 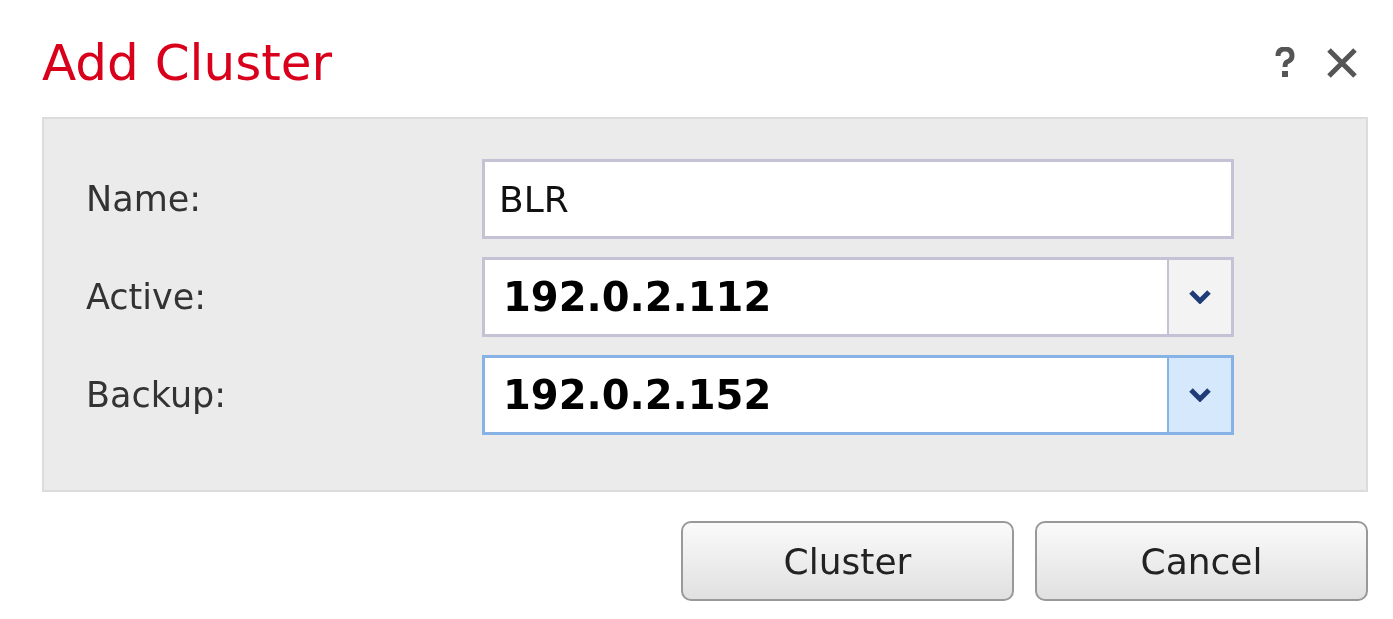 What do you see at coordinates (187, 63) in the screenshot?
I see `dialog-title: Add Cluster` at bounding box center [187, 63].